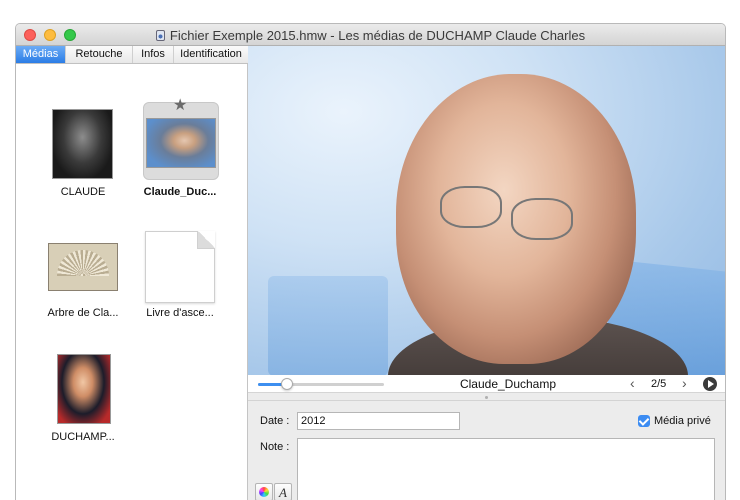 The height and width of the screenshot is (500, 740). Describe the element at coordinates (378, 421) in the screenshot. I see `date-field` at that location.